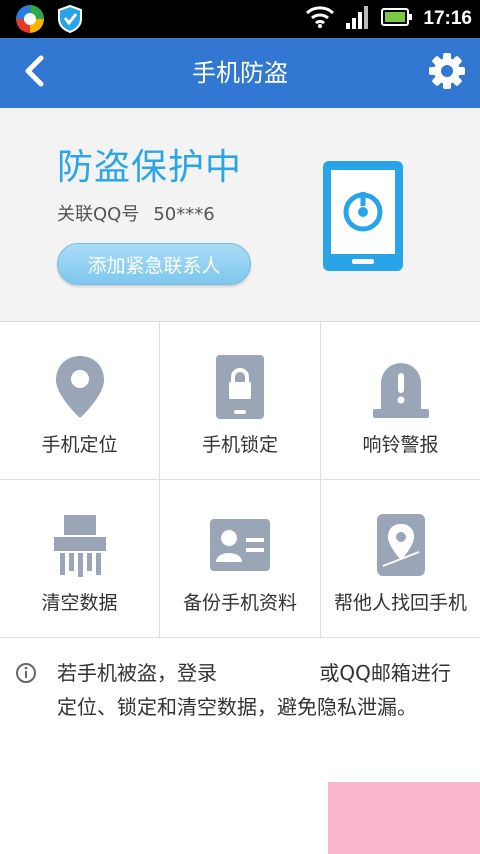  I want to click on feature-label: 帮他人找回手机, so click(400, 603).